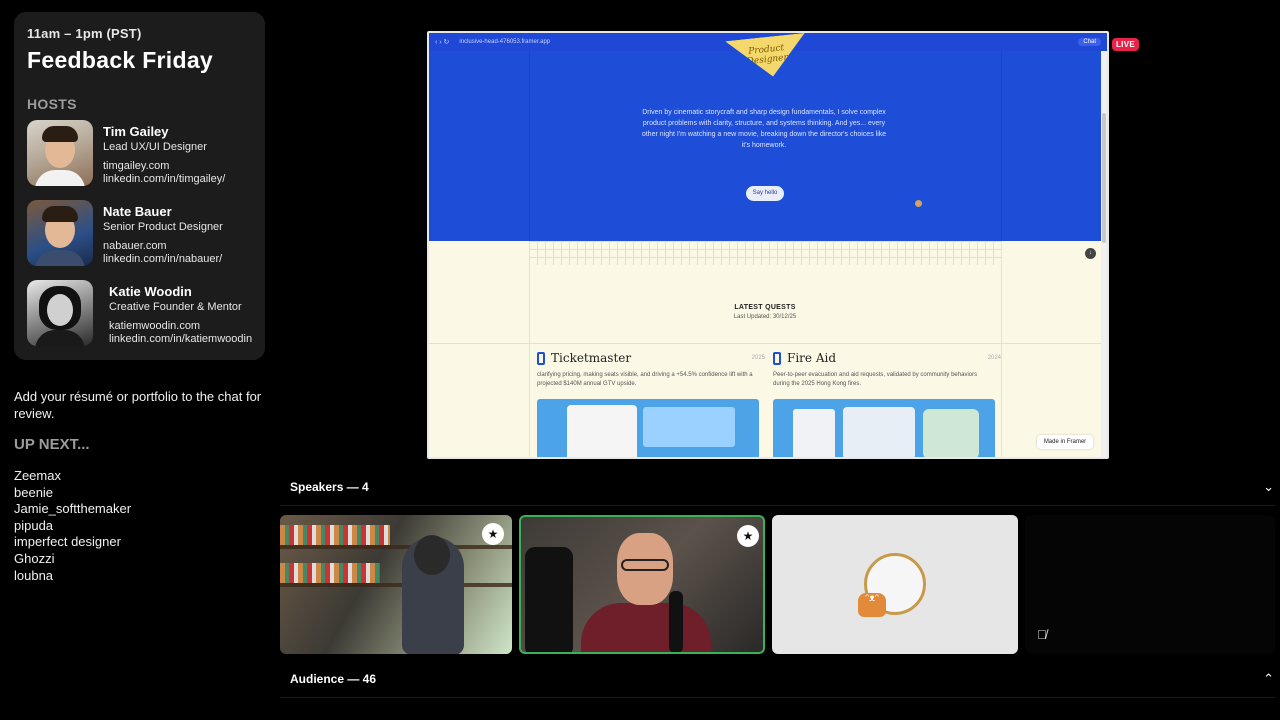 This screenshot has width=1280, height=720. What do you see at coordinates (758, 358) in the screenshot?
I see `card-year: 2025` at bounding box center [758, 358].